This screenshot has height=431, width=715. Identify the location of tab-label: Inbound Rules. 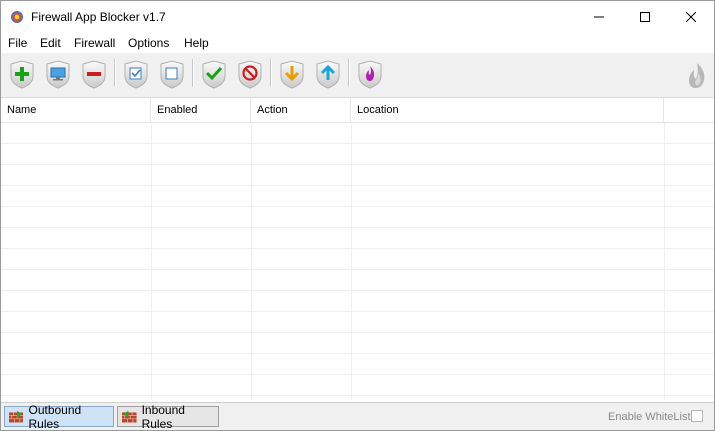
(163, 416).